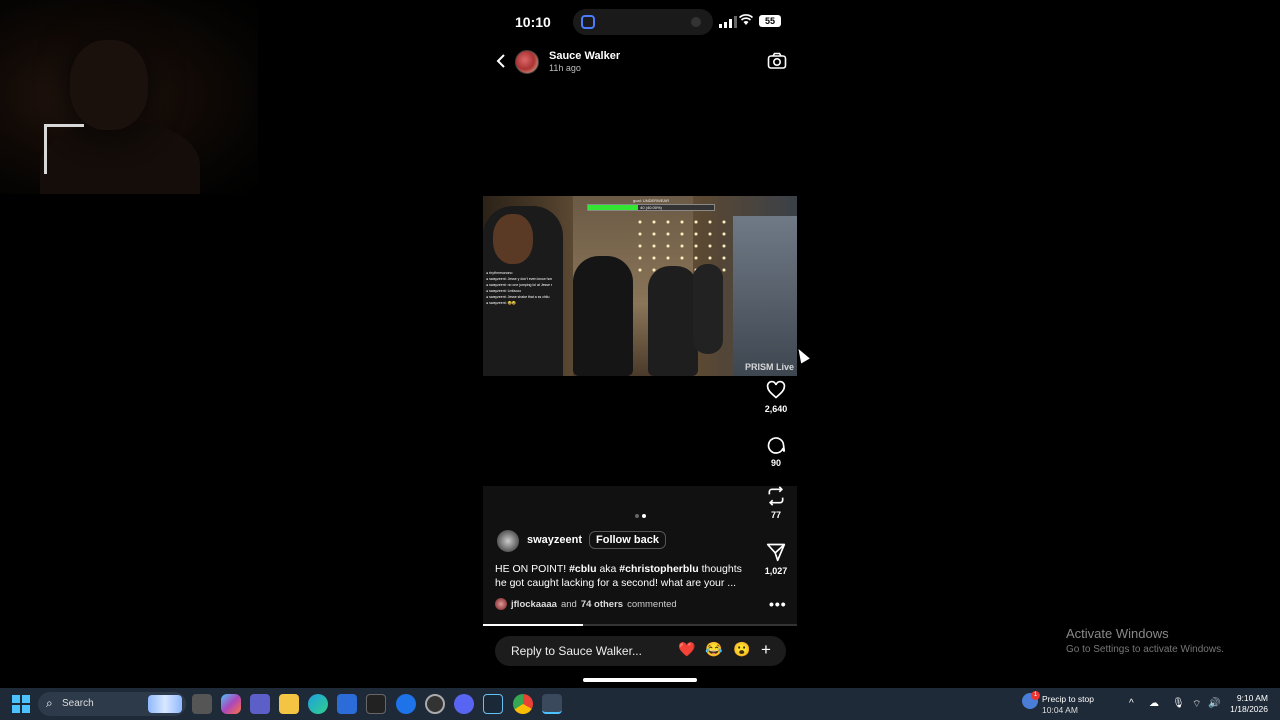 The height and width of the screenshot is (720, 1280). What do you see at coordinates (1196, 704) in the screenshot?
I see `wifi-icon: ⌔` at bounding box center [1196, 704].